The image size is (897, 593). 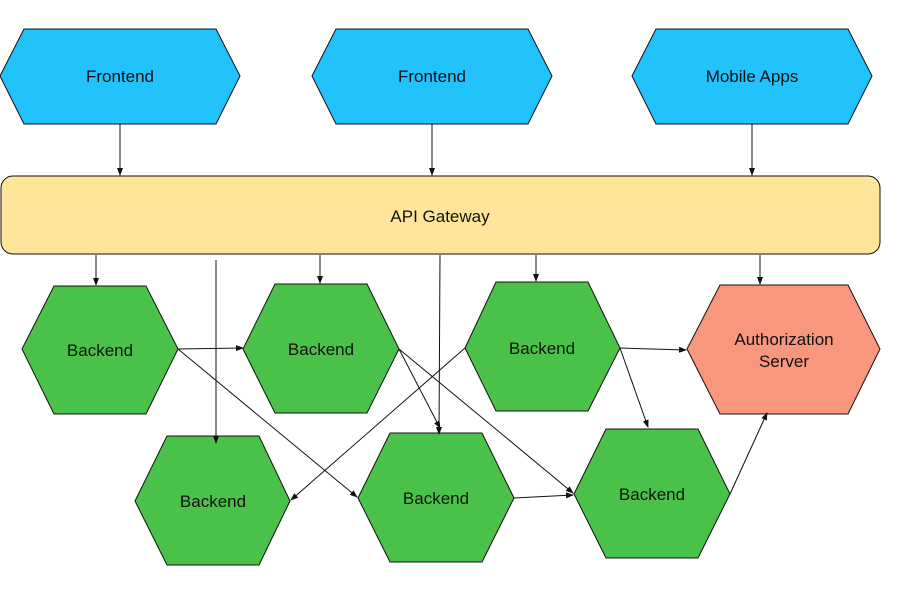 What do you see at coordinates (748, 453) in the screenshot?
I see `edge-backend6-auth` at bounding box center [748, 453].